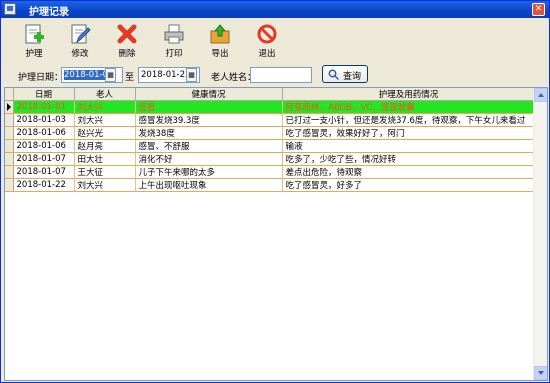 This screenshot has width=550, height=383. I want to click on table-row: 2018-01-01 刘大兴 感冒 阿莫西林，ABOB，VC，感冒胶囊, so click(270, 107).